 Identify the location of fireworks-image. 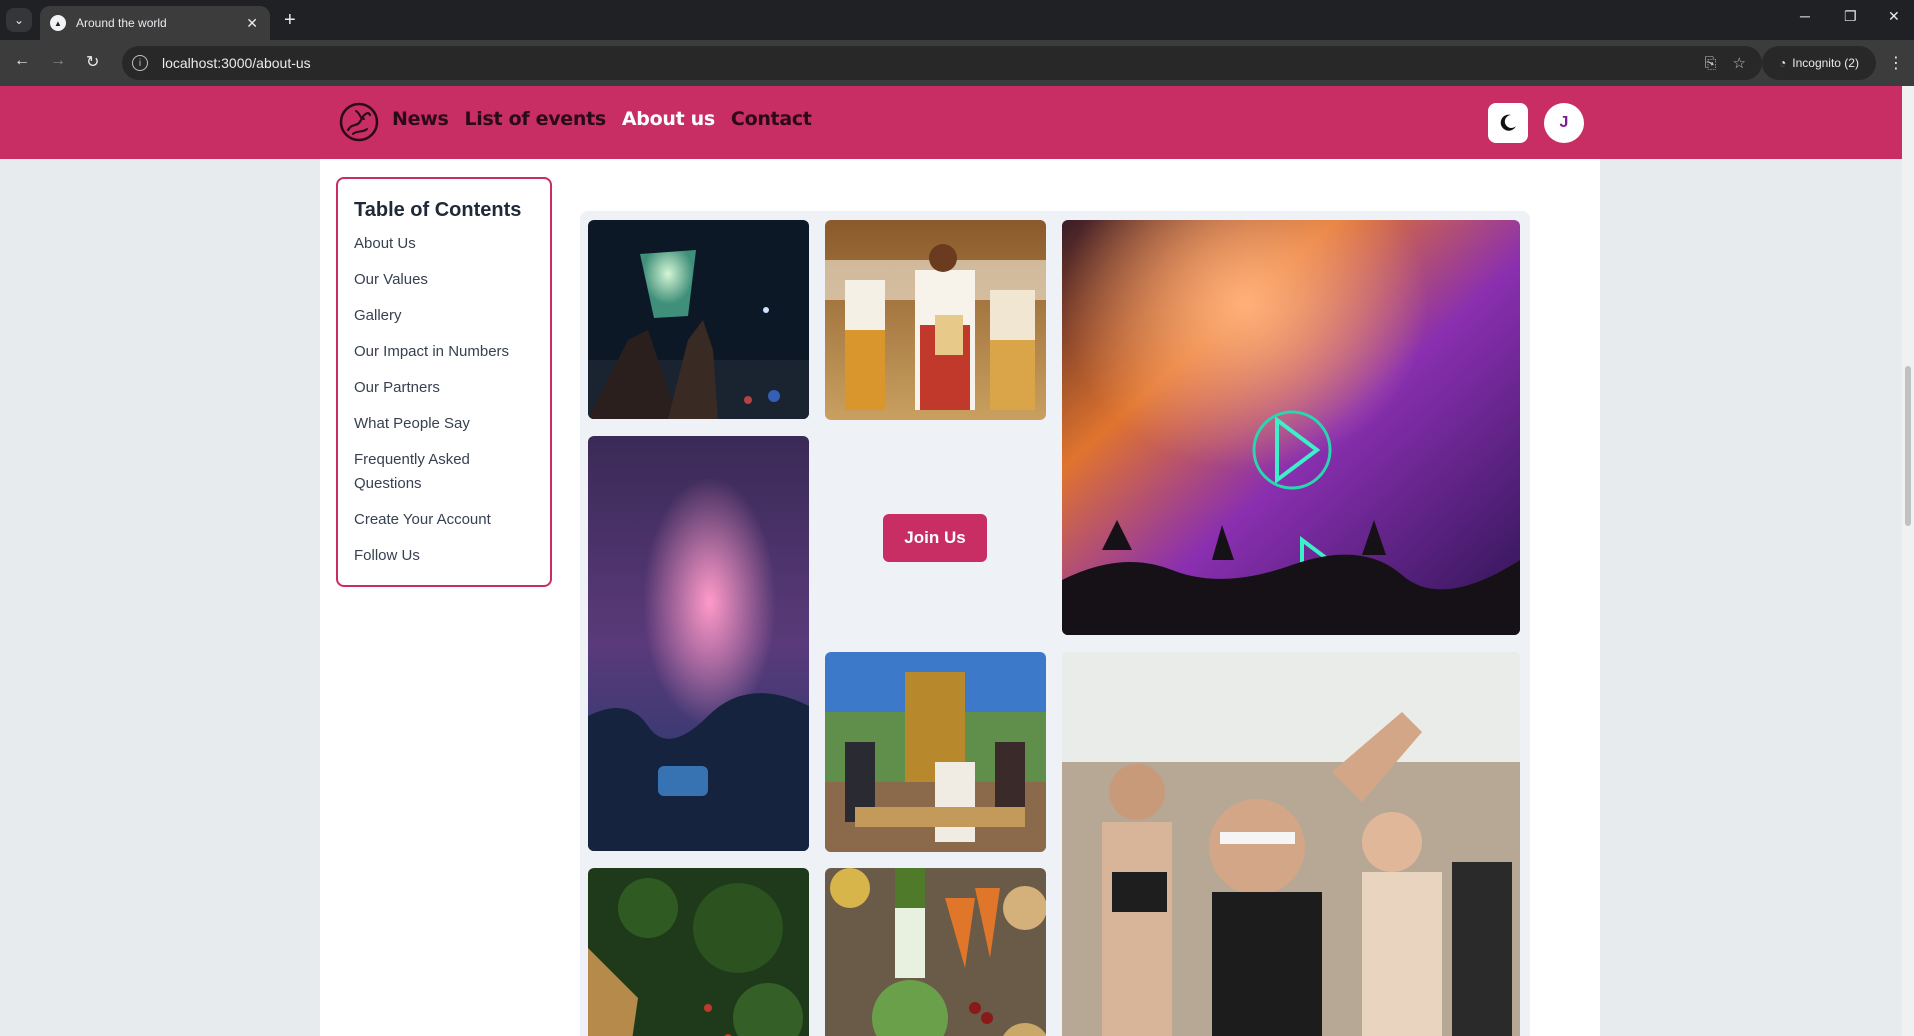
(698, 643).